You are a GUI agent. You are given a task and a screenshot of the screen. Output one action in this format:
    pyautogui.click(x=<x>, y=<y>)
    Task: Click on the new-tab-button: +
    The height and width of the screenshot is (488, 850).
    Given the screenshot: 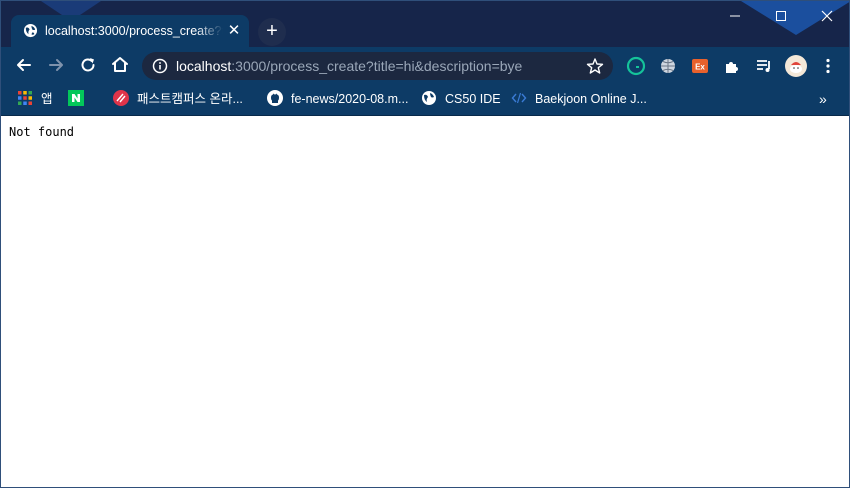 What is the action you would take?
    pyautogui.click(x=272, y=32)
    